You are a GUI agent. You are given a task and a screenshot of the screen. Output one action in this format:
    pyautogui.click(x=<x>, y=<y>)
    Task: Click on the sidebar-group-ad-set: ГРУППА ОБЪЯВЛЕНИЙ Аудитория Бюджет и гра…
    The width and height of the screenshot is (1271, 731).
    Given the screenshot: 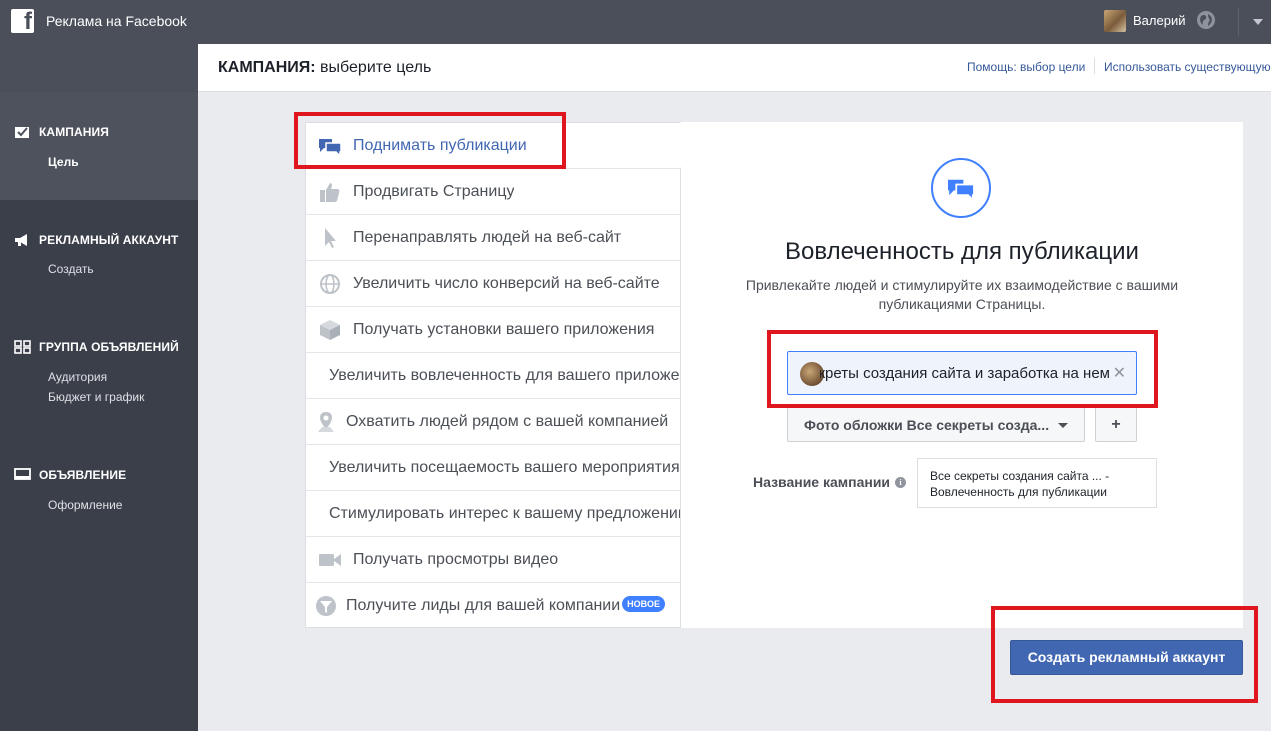 What is the action you would take?
    pyautogui.click(x=99, y=363)
    